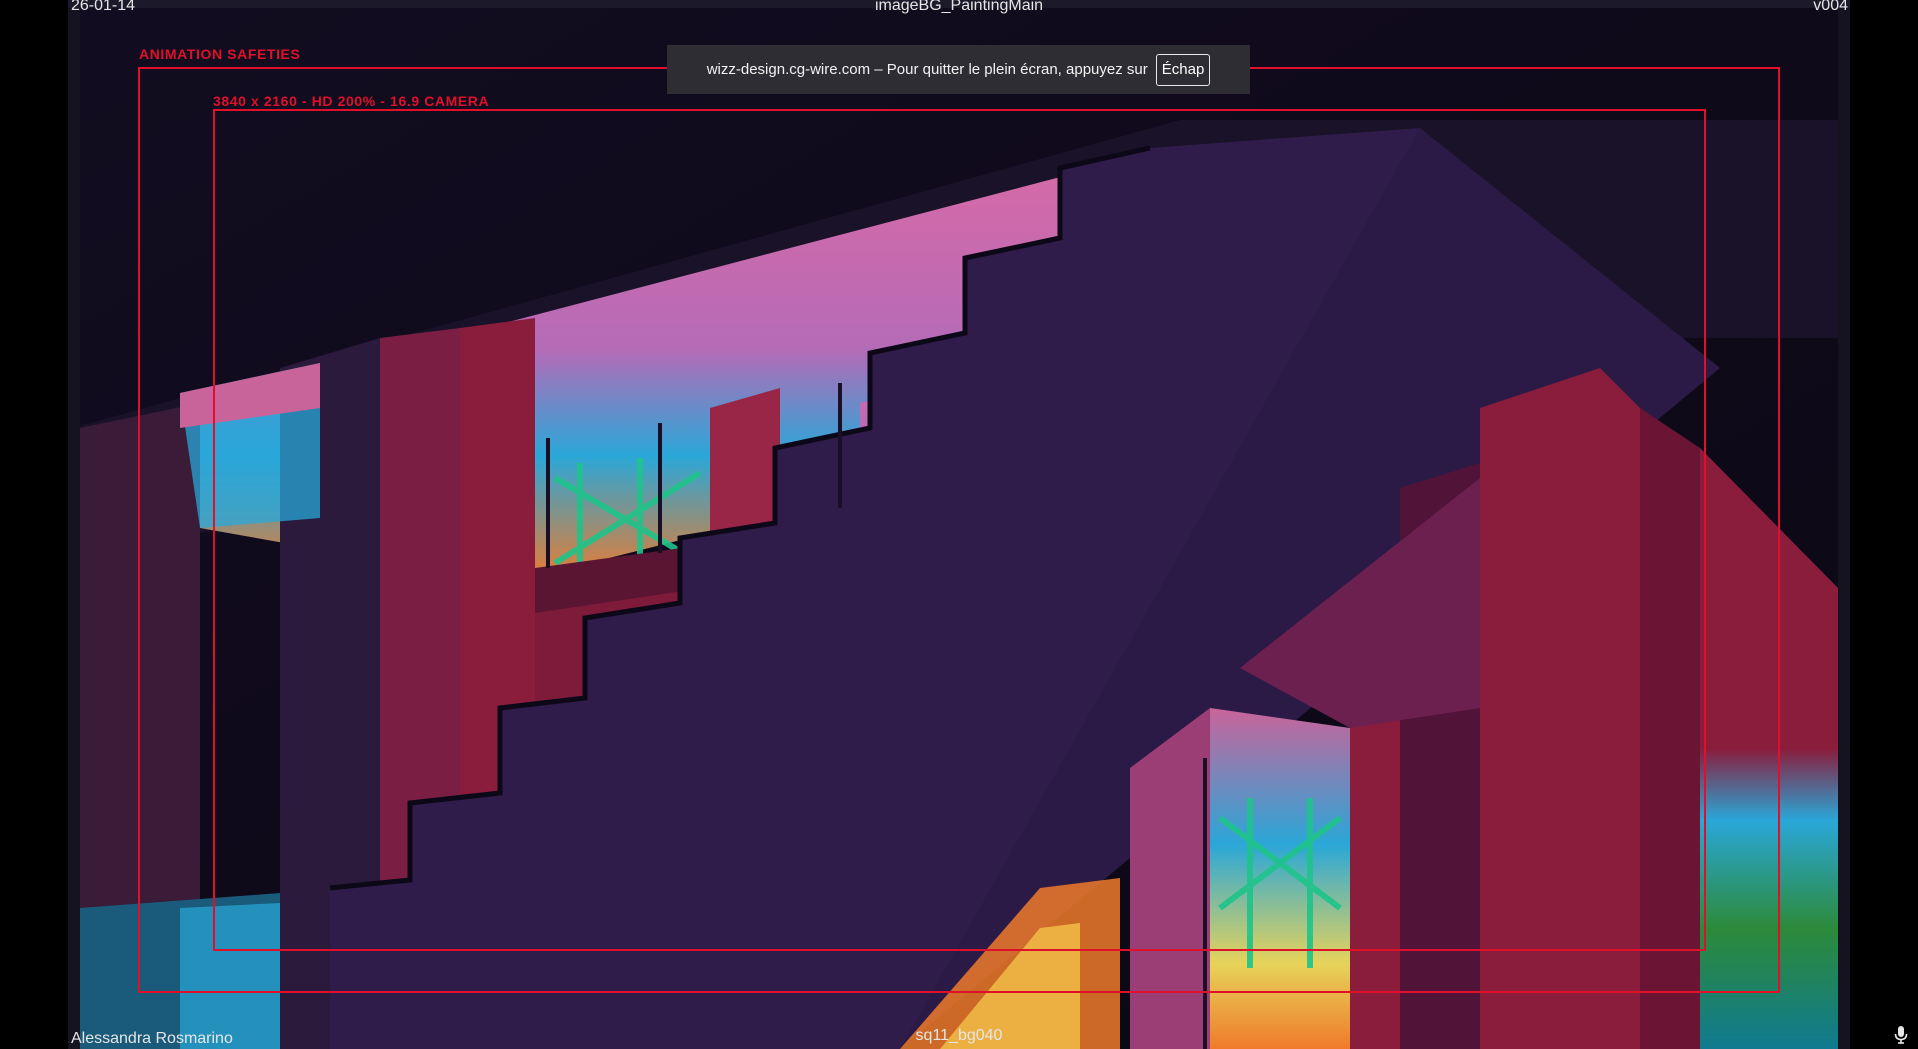 Image resolution: width=1918 pixels, height=1049 pixels. I want to click on layer-title: imageBG_PaintingMain, so click(959, 7).